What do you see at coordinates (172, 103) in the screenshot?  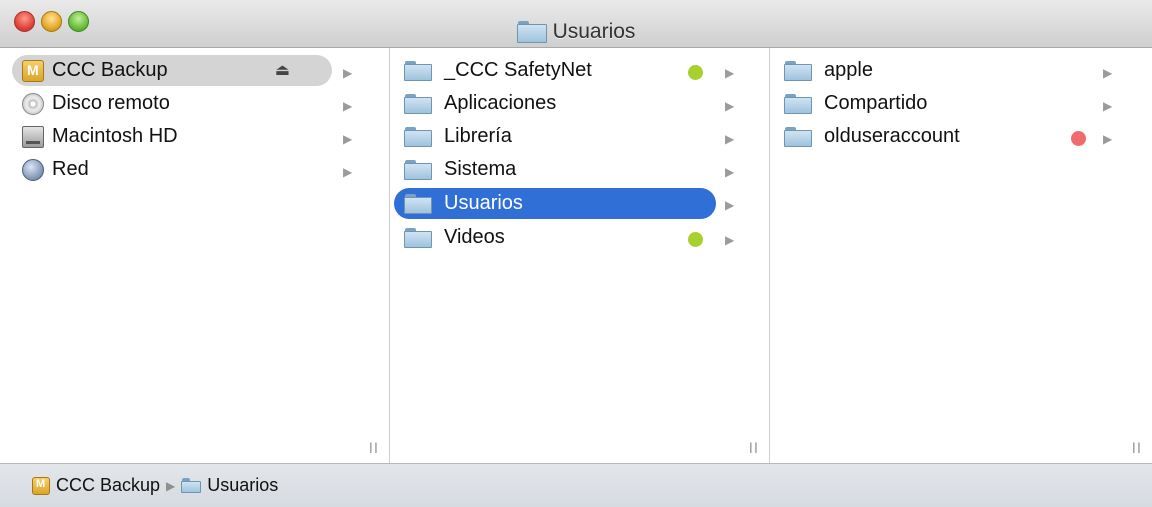 I see `list-item-disco-remoto: Disco remoto` at bounding box center [172, 103].